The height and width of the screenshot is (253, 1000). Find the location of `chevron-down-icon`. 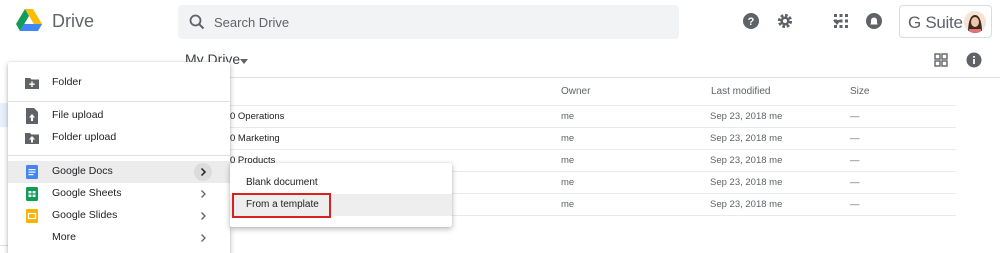

chevron-down-icon is located at coordinates (244, 61).